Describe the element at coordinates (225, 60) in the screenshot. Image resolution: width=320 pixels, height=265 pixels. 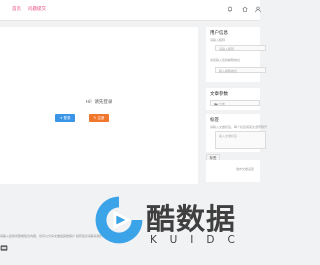
I see `email-hint: 请您输入您的邮箱地址` at that location.